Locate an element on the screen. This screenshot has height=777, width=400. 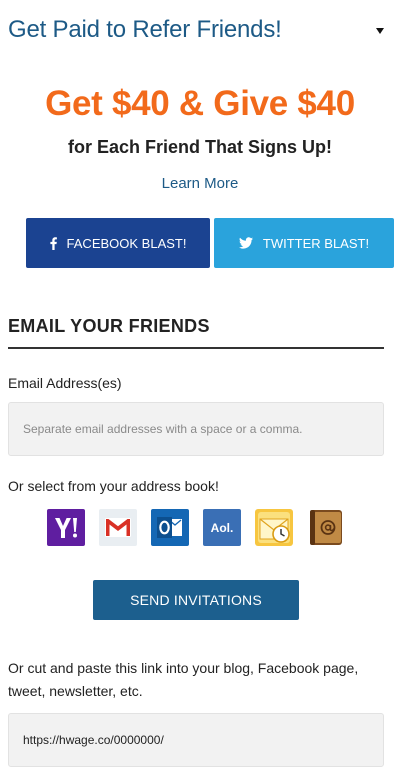
section-divider is located at coordinates (196, 348).